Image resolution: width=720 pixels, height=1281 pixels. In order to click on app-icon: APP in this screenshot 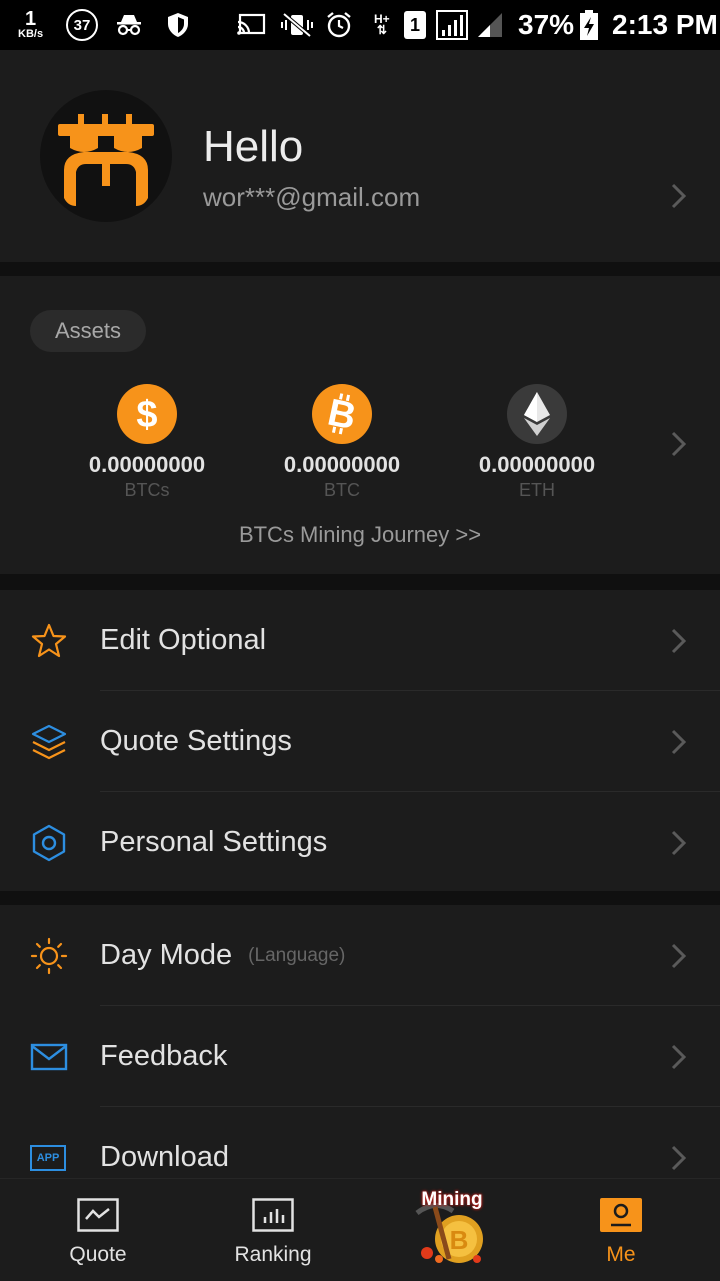, I will do `click(48, 1158)`.